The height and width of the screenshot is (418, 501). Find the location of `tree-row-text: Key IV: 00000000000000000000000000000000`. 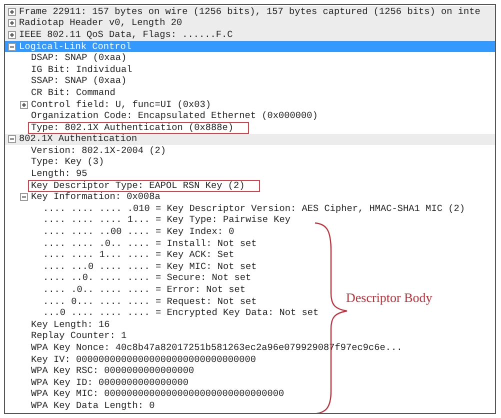

tree-row-text: Key IV: 00000000000000000000000000000000 is located at coordinates (143, 359).